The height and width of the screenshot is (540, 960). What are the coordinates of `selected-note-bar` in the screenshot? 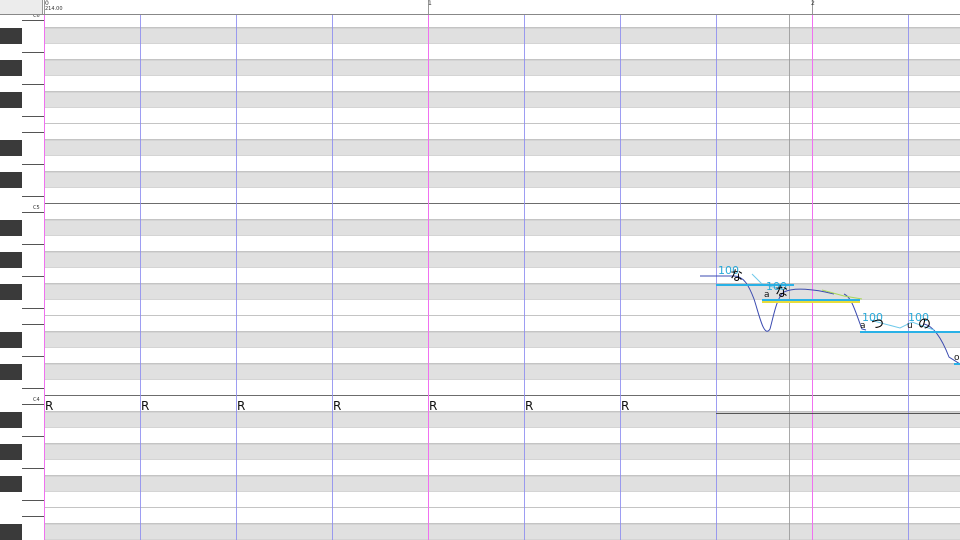 It's located at (811, 302).